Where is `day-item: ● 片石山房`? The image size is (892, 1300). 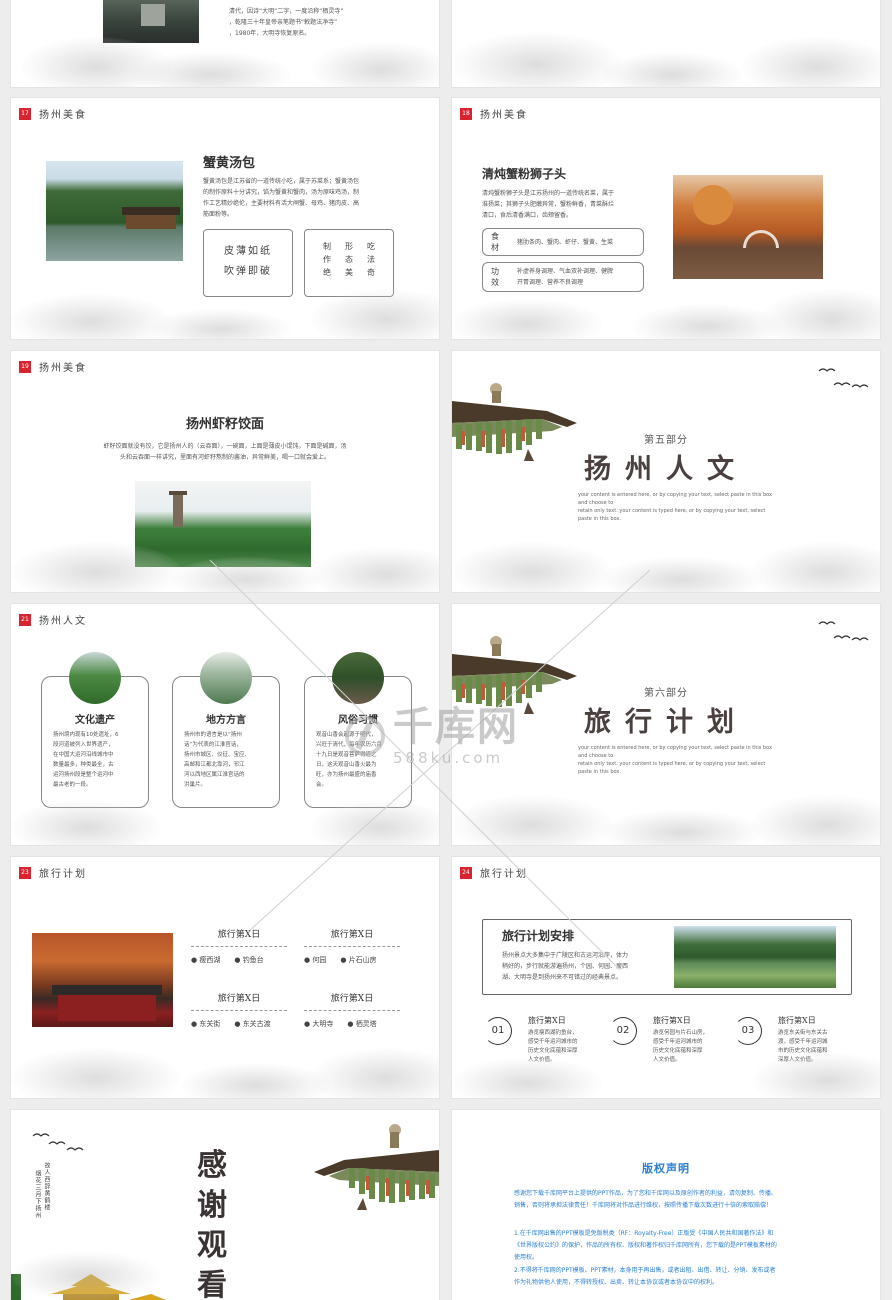
day-item: ● 片石山房 is located at coordinates (358, 960).